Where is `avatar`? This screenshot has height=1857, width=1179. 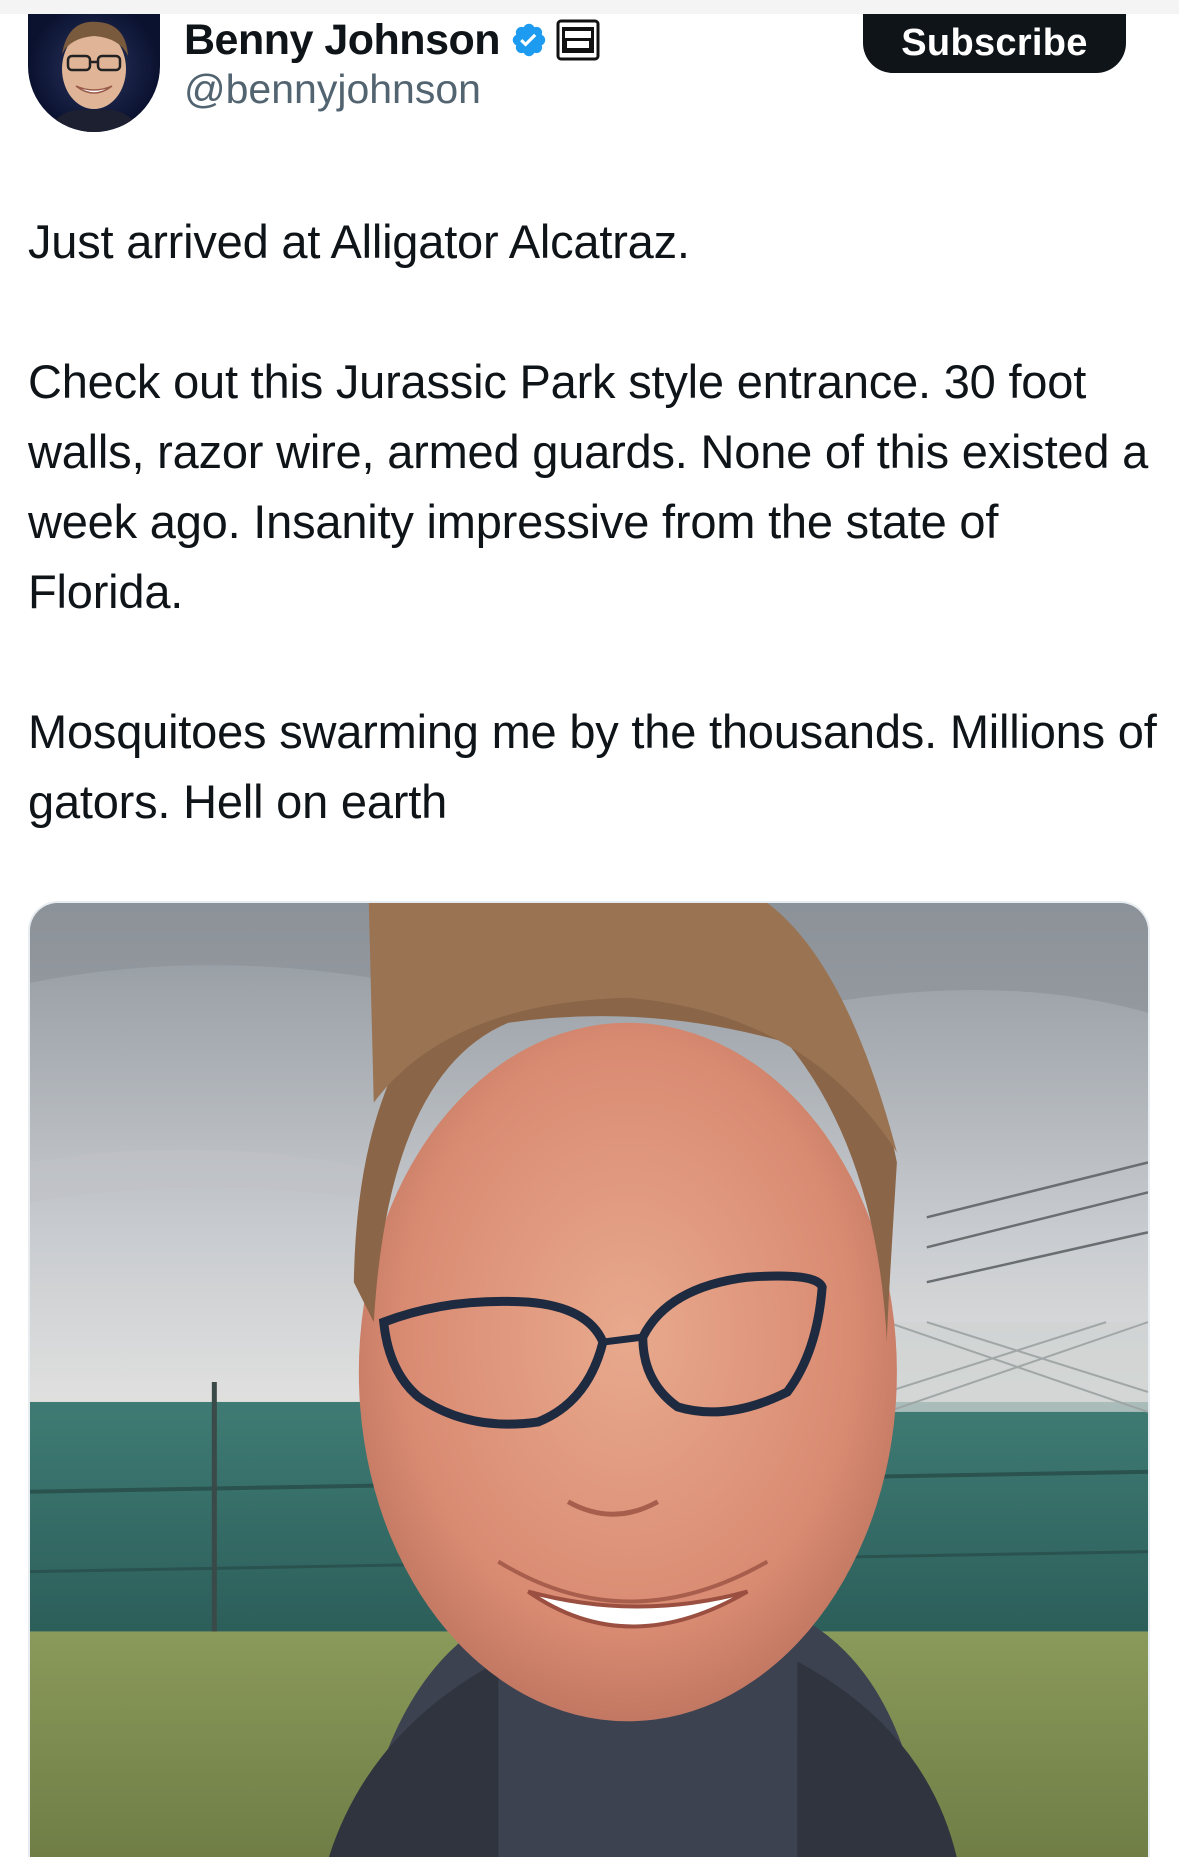 avatar is located at coordinates (94, 73).